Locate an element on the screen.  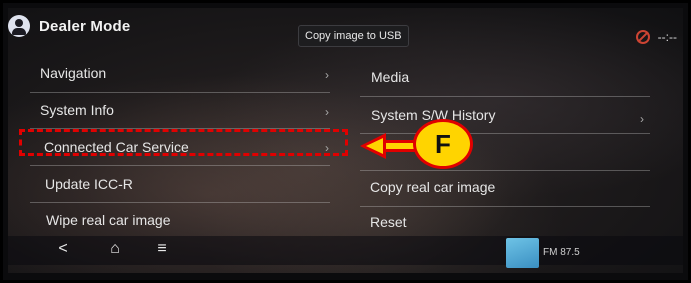
menu-item-label: Wipe real car image is located at coordinates (108, 220).